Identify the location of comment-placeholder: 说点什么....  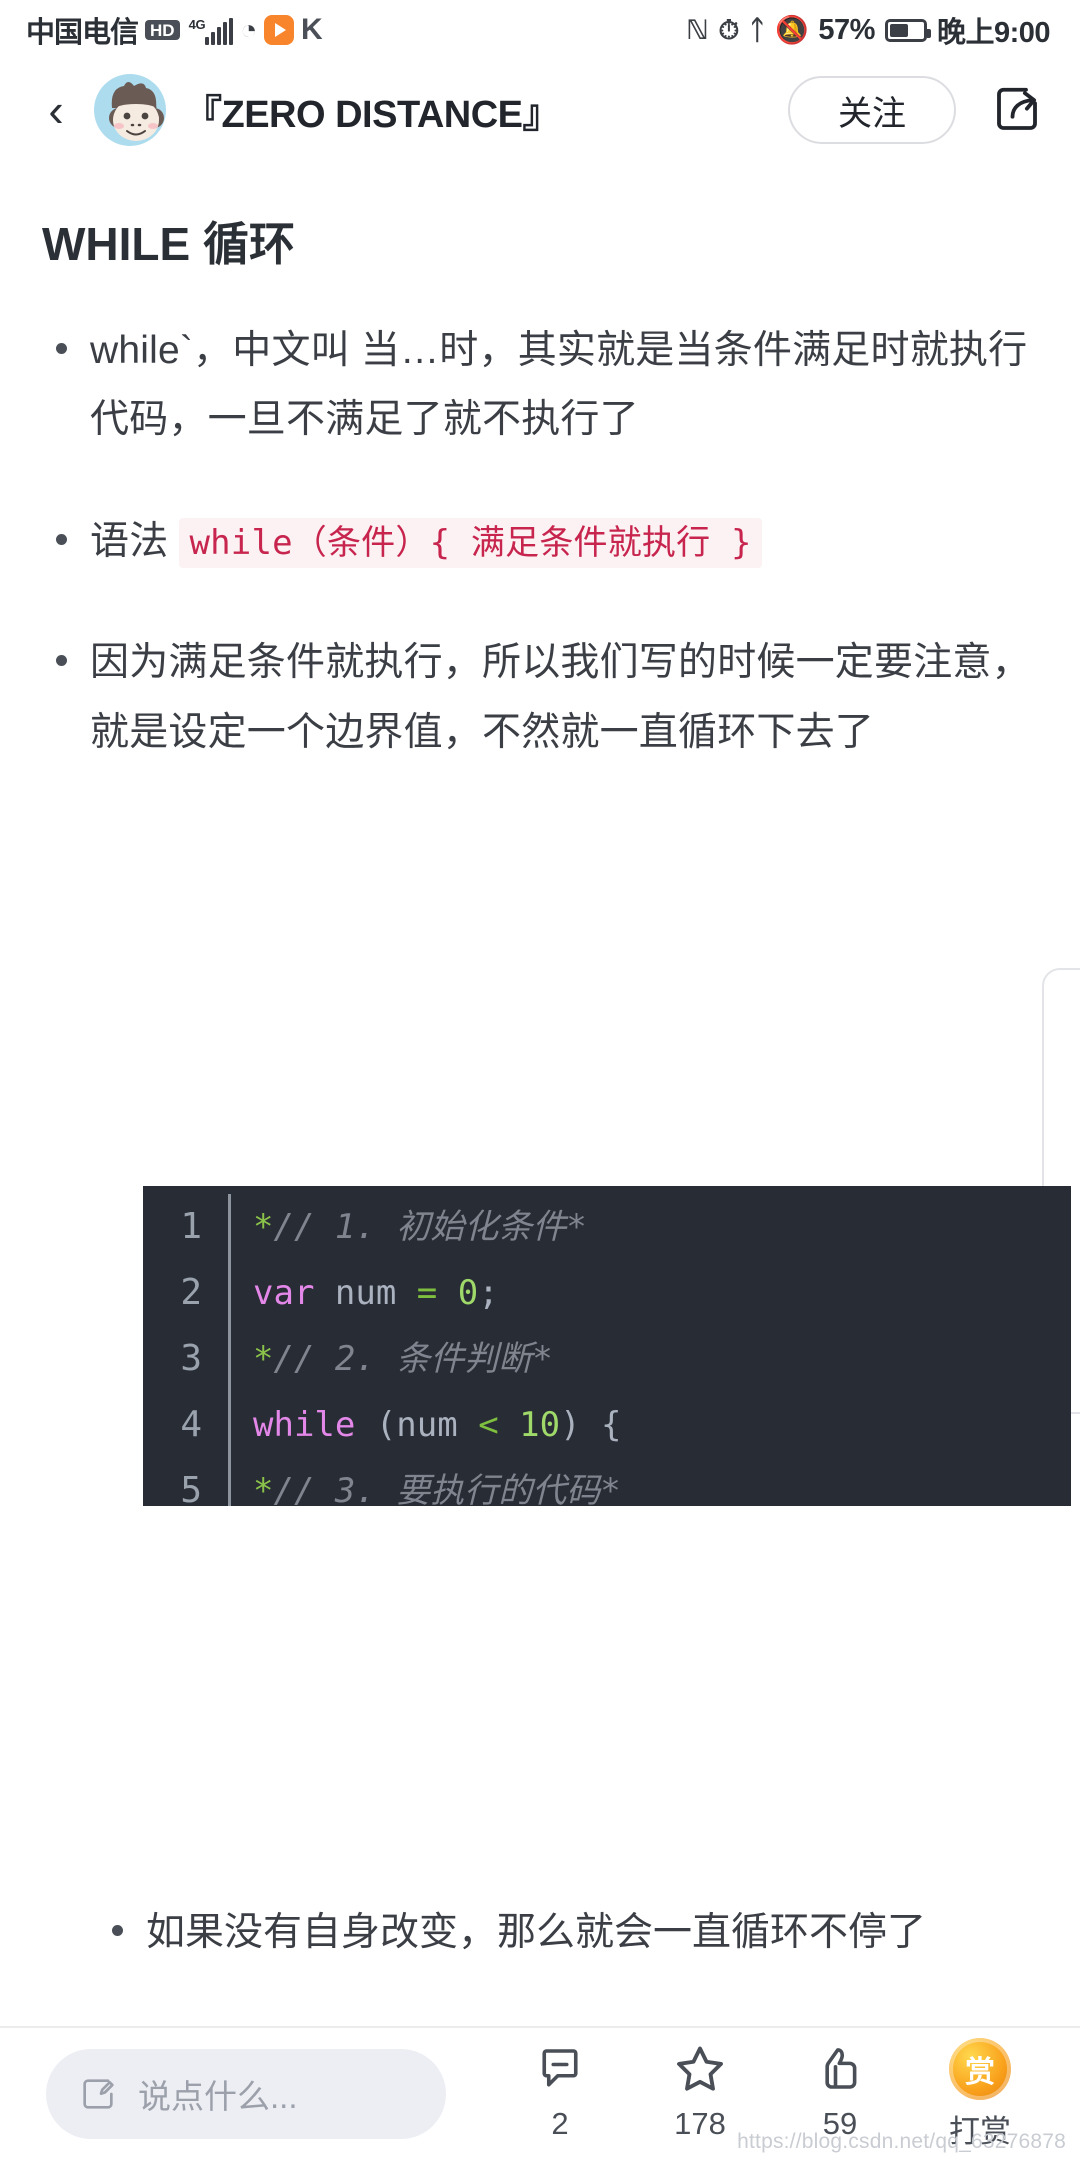
(218, 2096).